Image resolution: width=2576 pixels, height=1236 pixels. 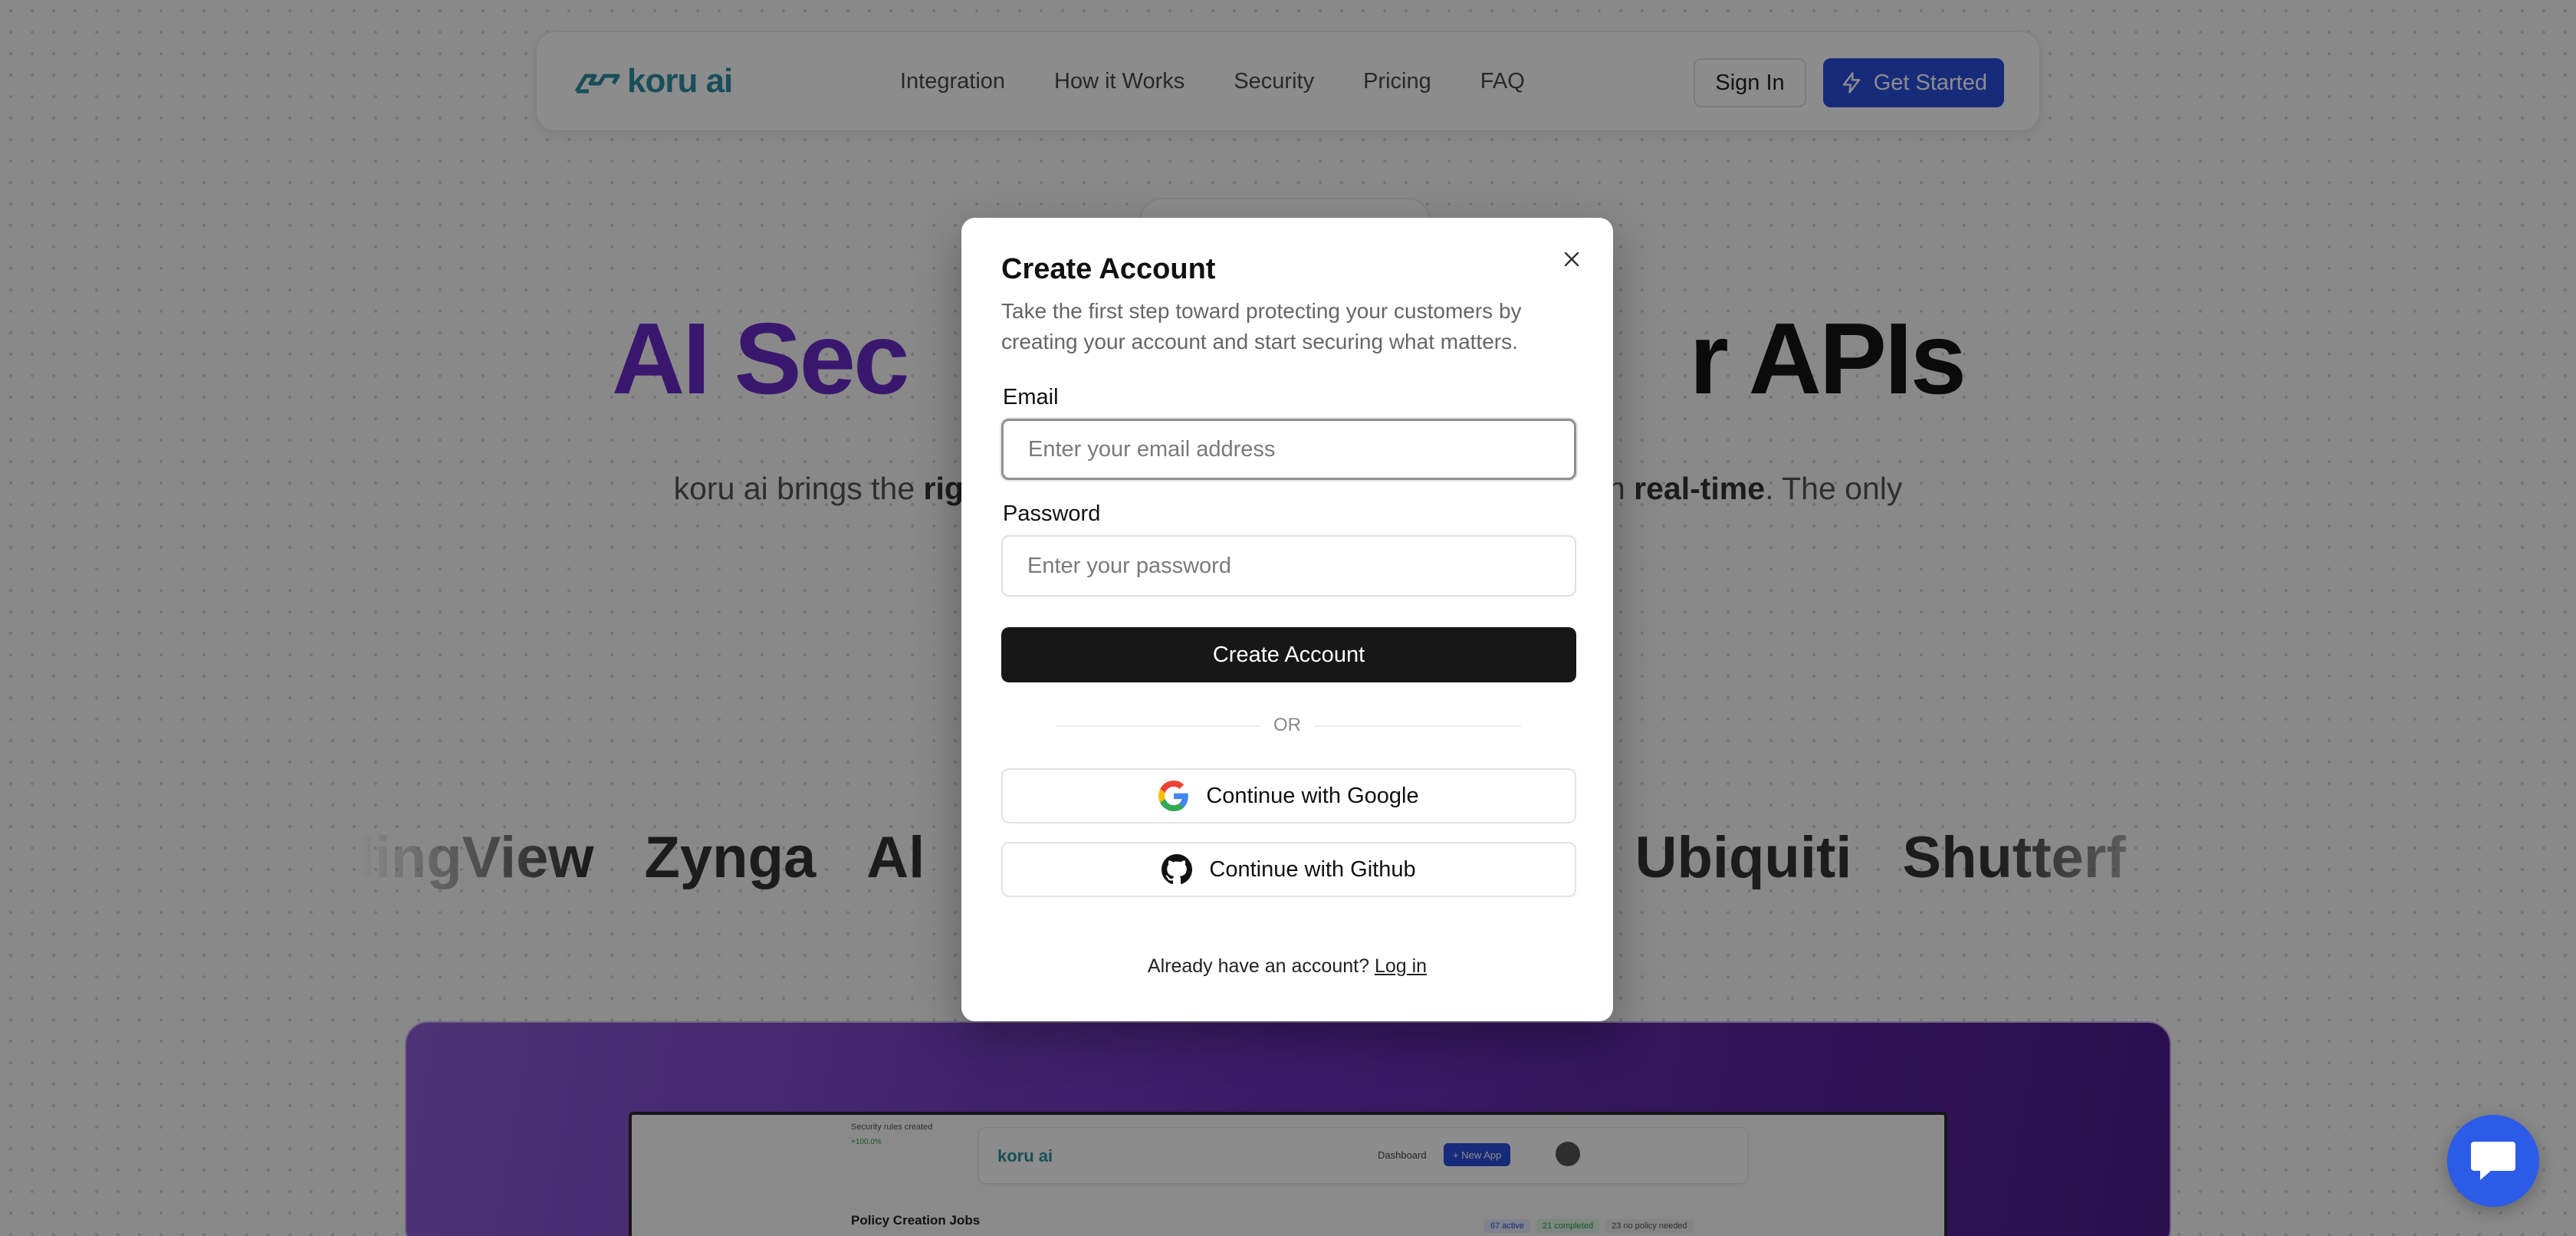 What do you see at coordinates (1288, 654) in the screenshot?
I see `create-account-button: Create Account` at bounding box center [1288, 654].